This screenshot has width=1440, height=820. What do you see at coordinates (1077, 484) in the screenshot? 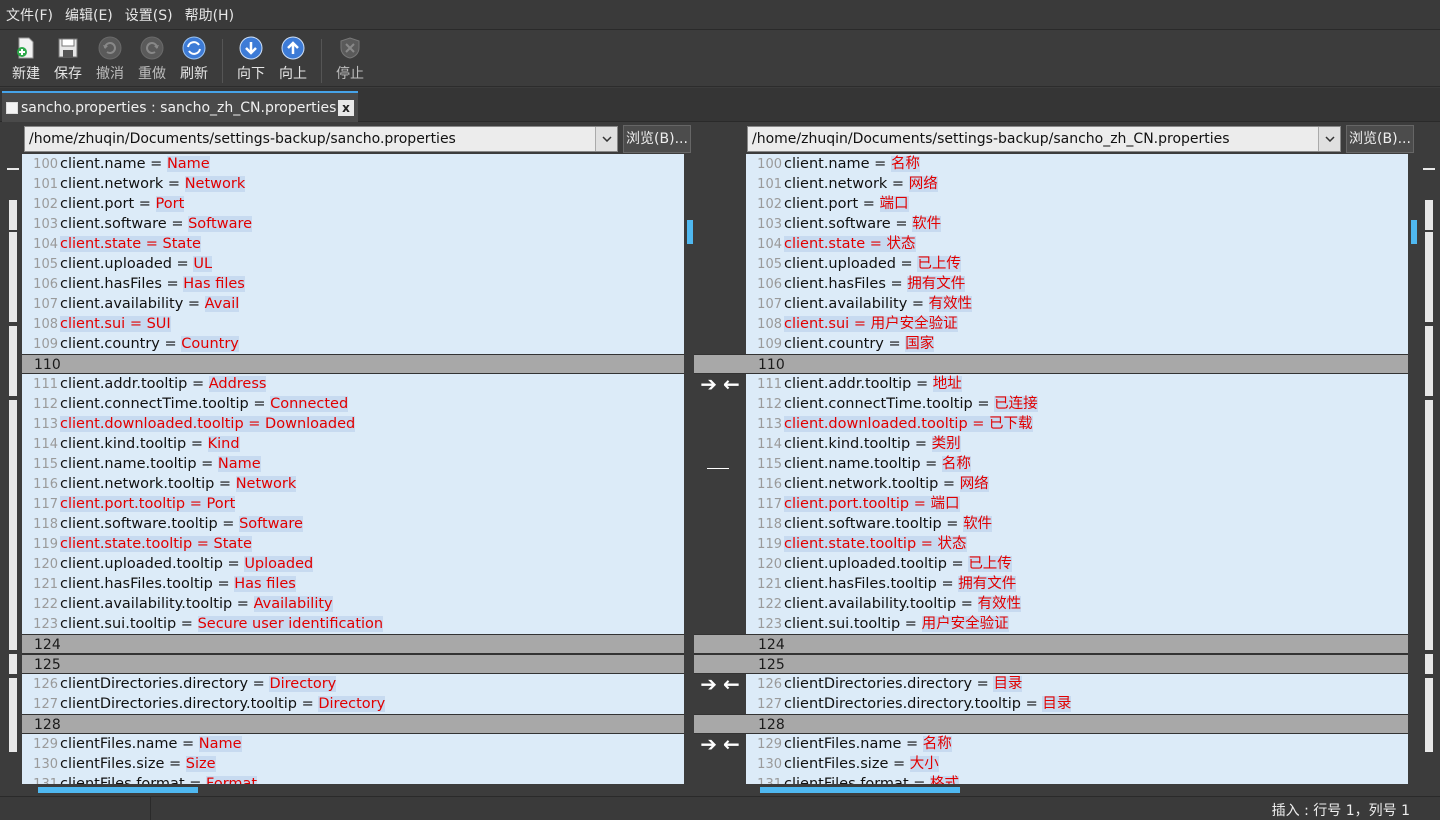
I see `code-line: 116 client.network.tooltip = 网络` at bounding box center [1077, 484].